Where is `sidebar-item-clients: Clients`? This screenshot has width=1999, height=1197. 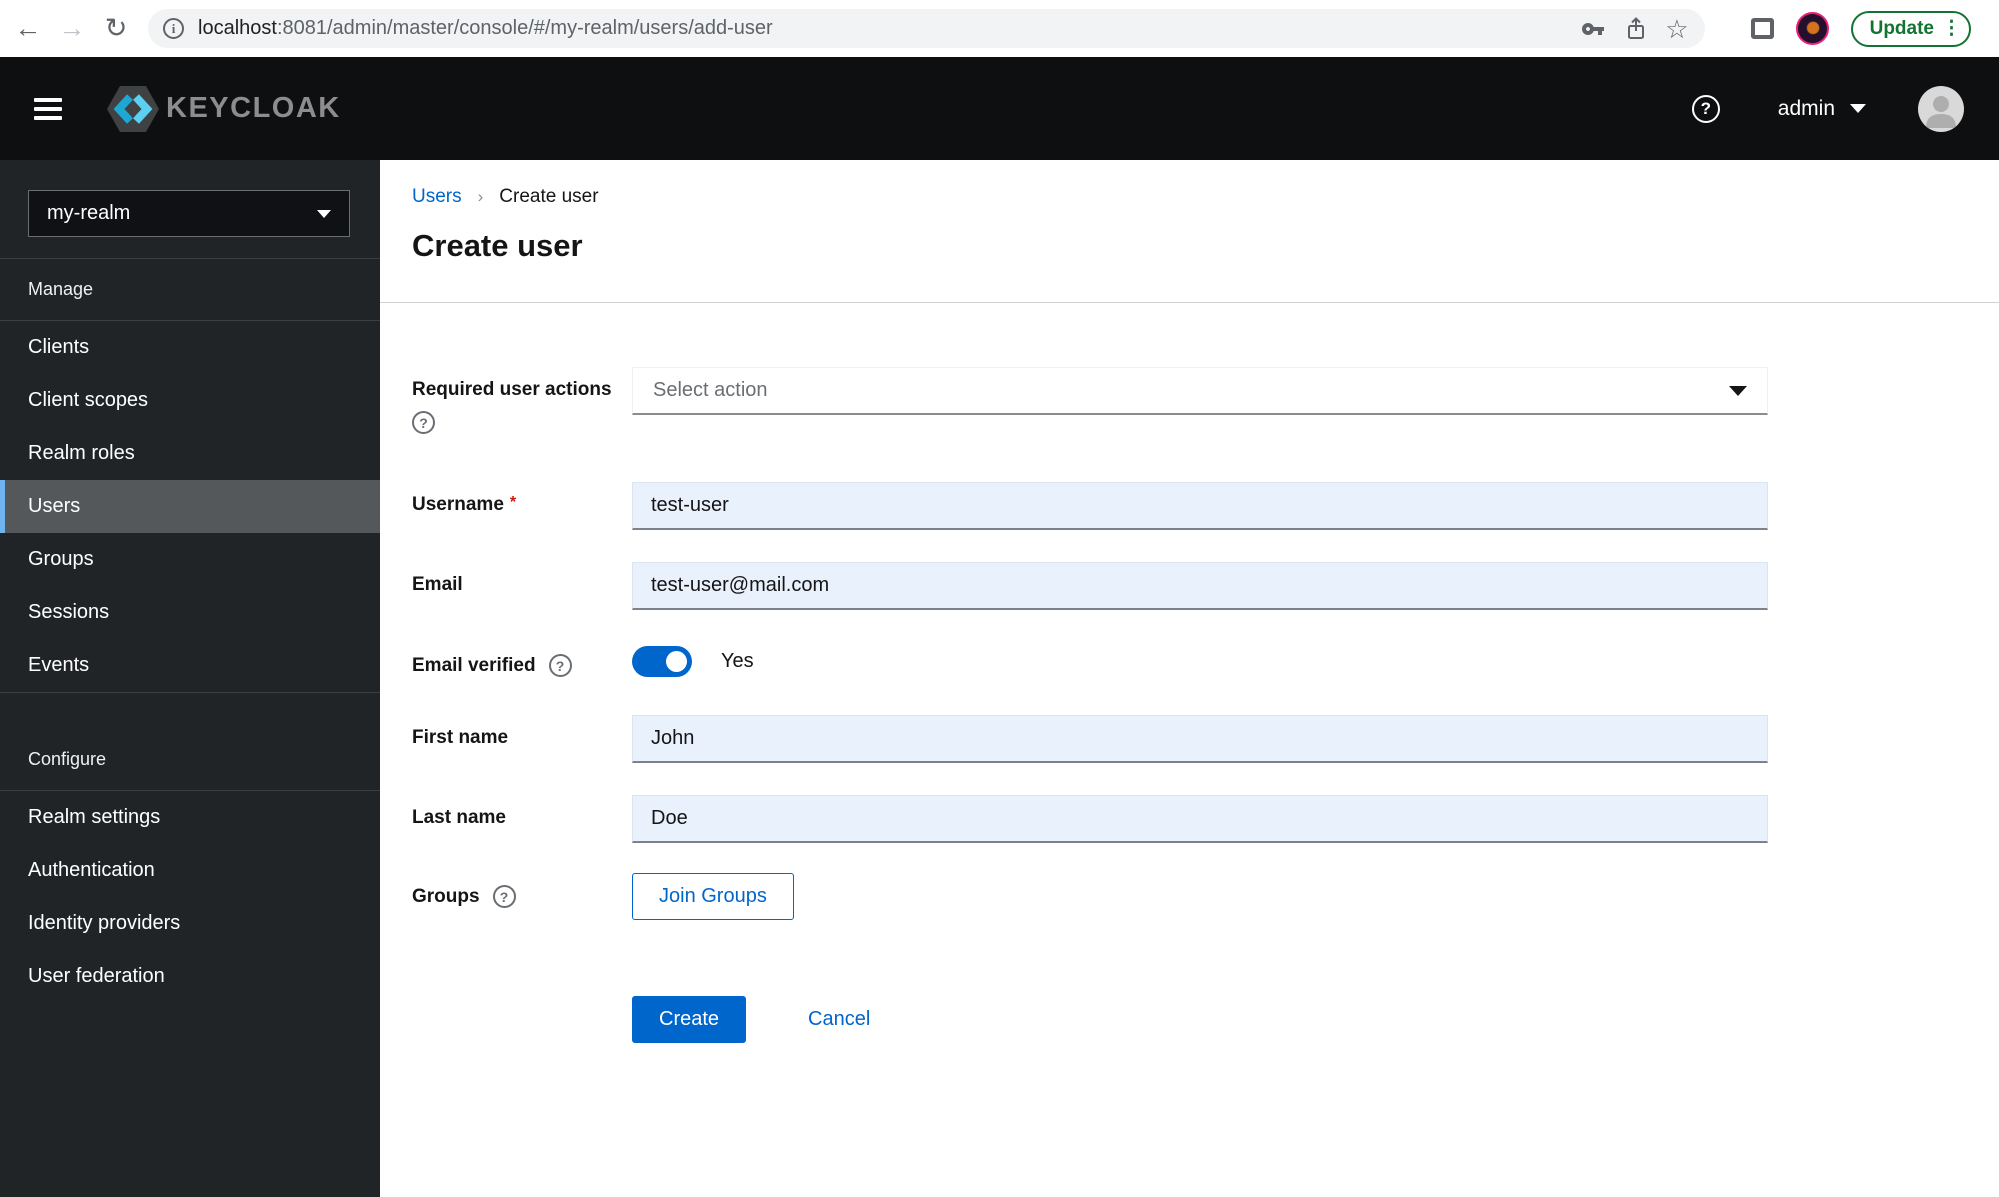 sidebar-item-clients: Clients is located at coordinates (190, 347).